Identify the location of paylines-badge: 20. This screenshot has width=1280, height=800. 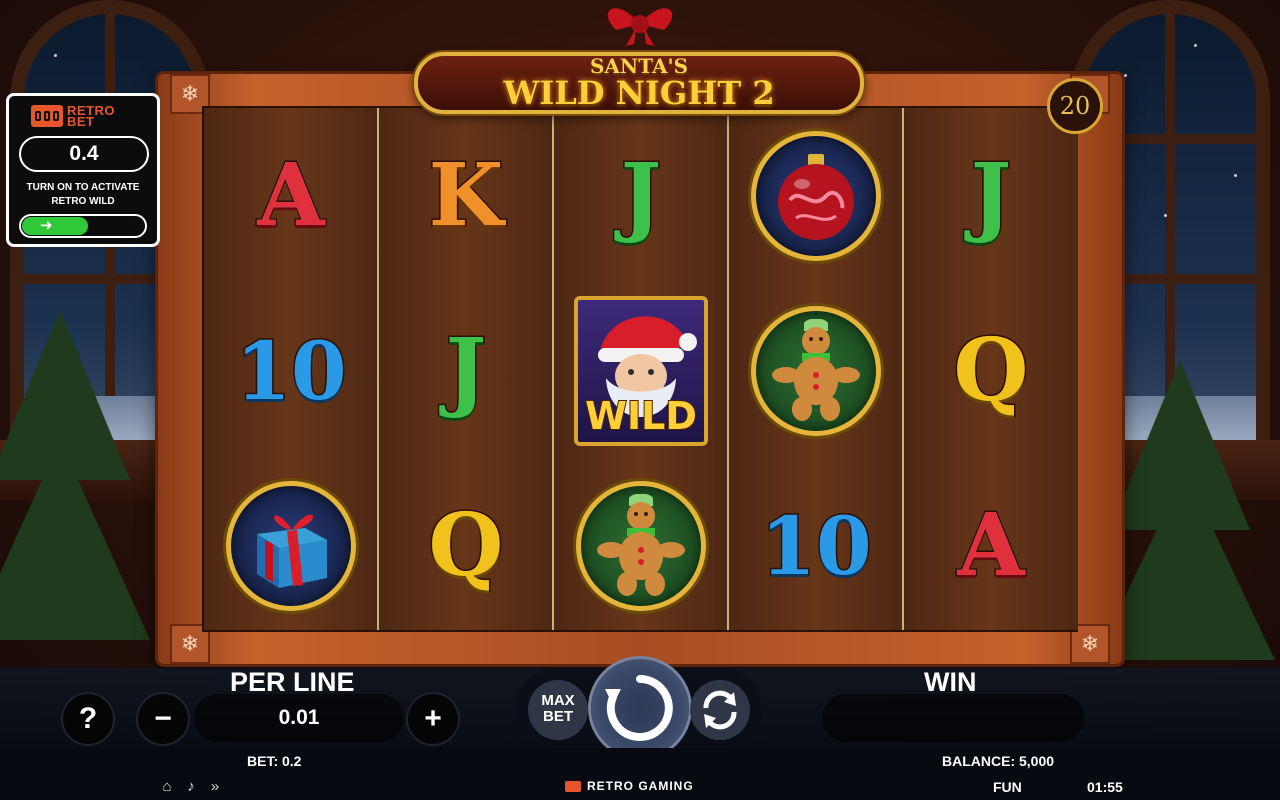
(1075, 106).